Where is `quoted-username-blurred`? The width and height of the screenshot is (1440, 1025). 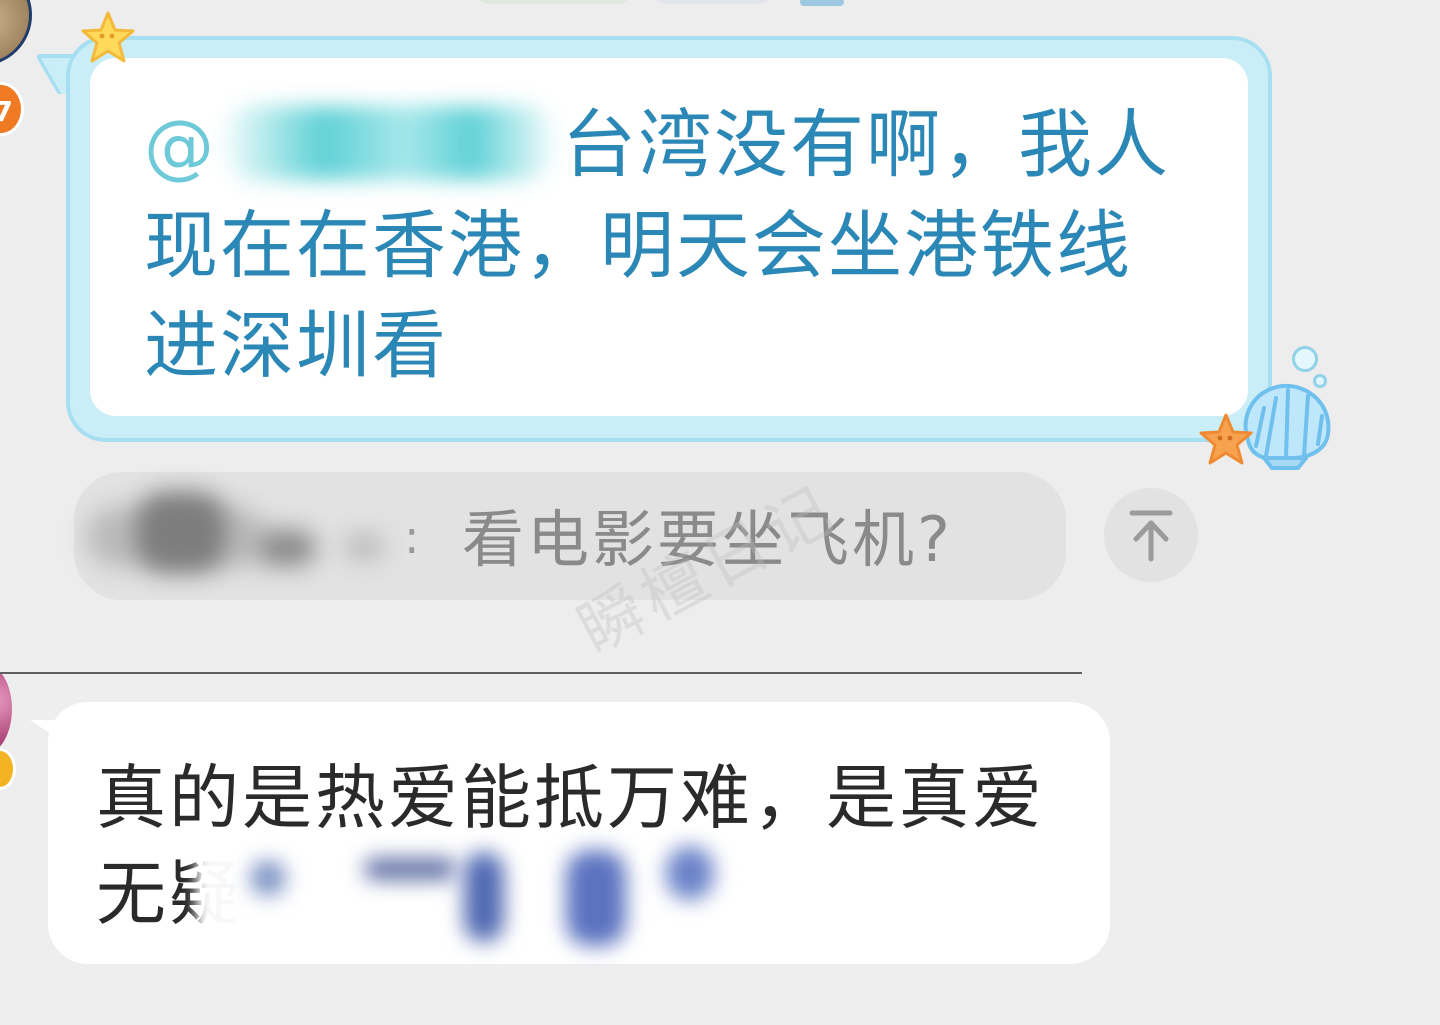 quoted-username-blurred is located at coordinates (241, 534).